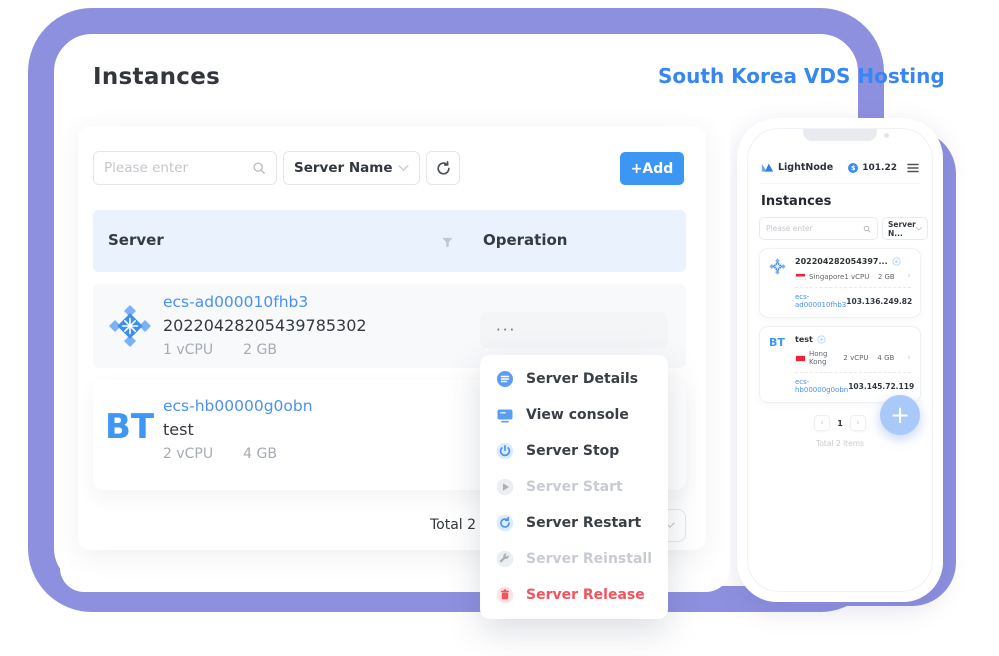  I want to click on search-type-select: Server Name, so click(351, 168).